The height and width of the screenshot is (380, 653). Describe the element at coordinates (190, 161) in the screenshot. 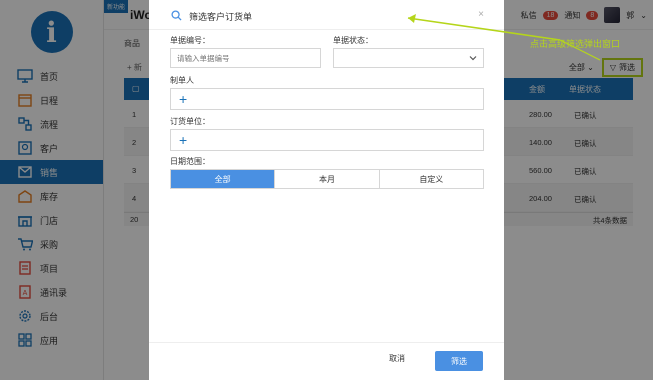

I see `date-range-label: 日期范围：` at that location.